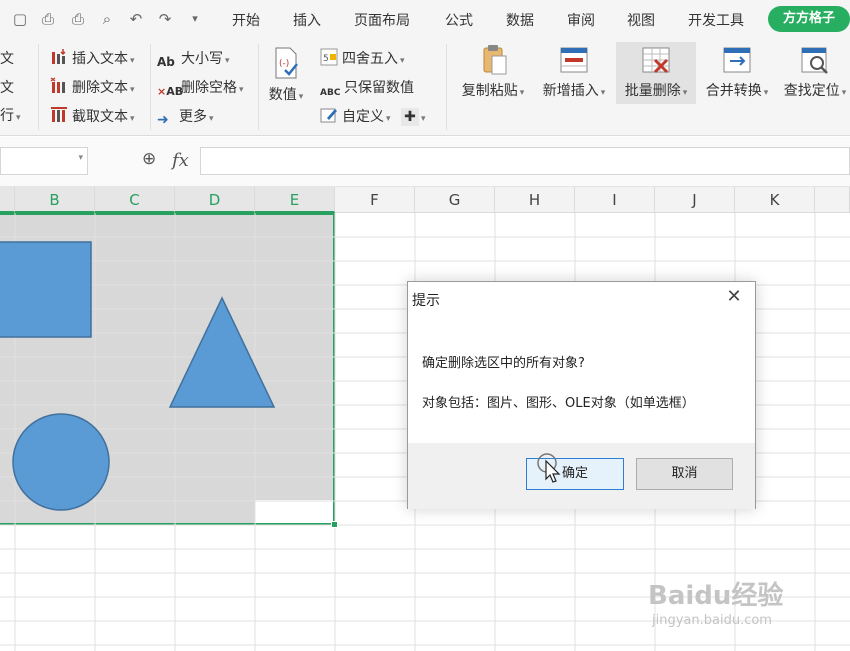  What do you see at coordinates (163, 120) in the screenshot?
I see `arrow-right-icon: ➜` at bounding box center [163, 120].